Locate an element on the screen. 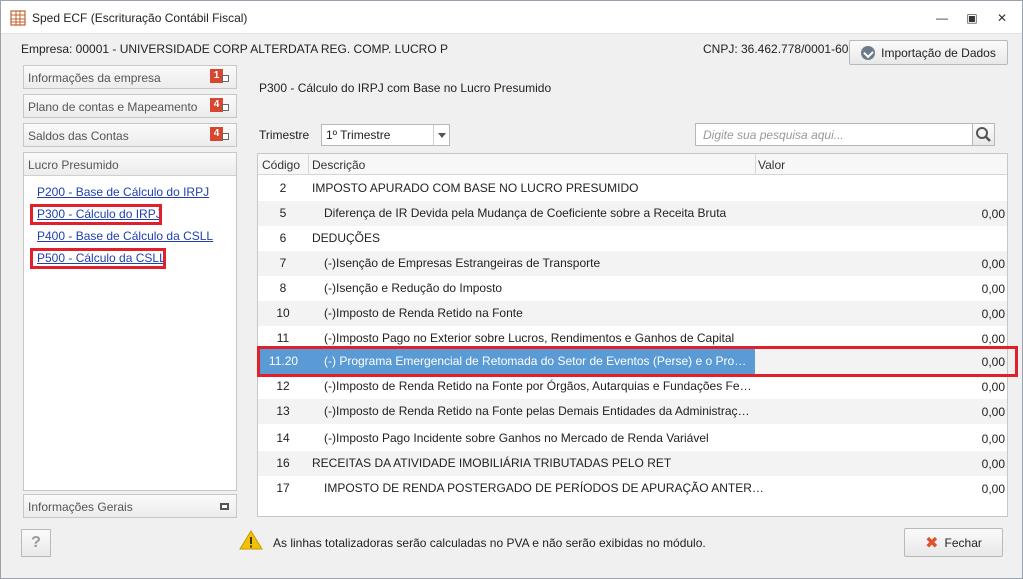 The width and height of the screenshot is (1023, 579). window-title: Sped ECF (Escrituração Contábil Fiscal) is located at coordinates (140, 18).